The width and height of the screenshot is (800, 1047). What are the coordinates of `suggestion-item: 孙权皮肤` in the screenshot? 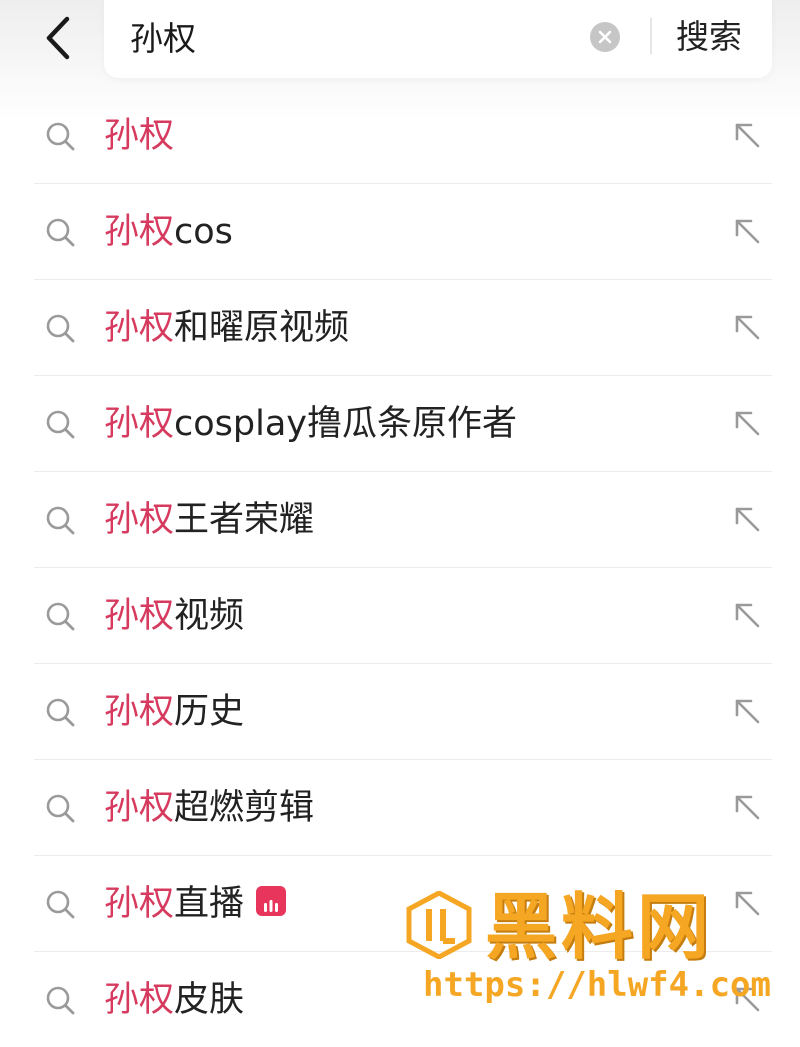 It's located at (403, 999).